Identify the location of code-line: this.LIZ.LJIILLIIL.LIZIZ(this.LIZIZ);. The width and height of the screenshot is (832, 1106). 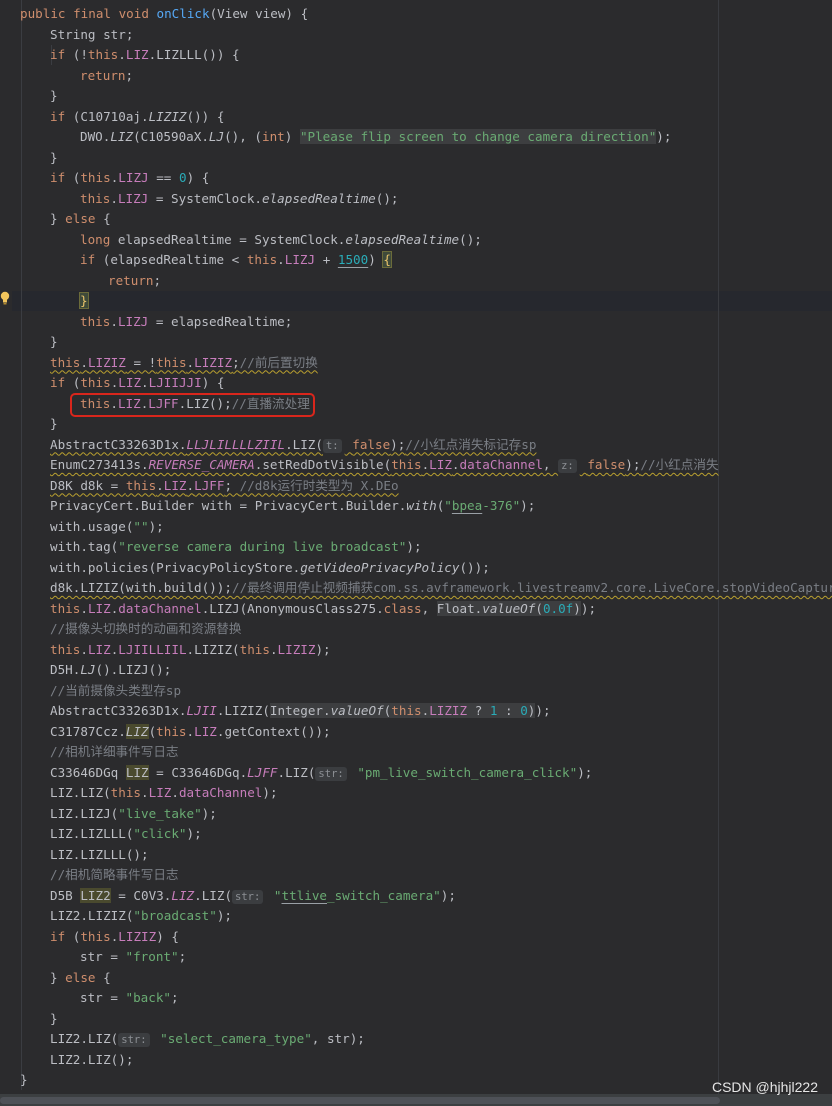
(190, 650).